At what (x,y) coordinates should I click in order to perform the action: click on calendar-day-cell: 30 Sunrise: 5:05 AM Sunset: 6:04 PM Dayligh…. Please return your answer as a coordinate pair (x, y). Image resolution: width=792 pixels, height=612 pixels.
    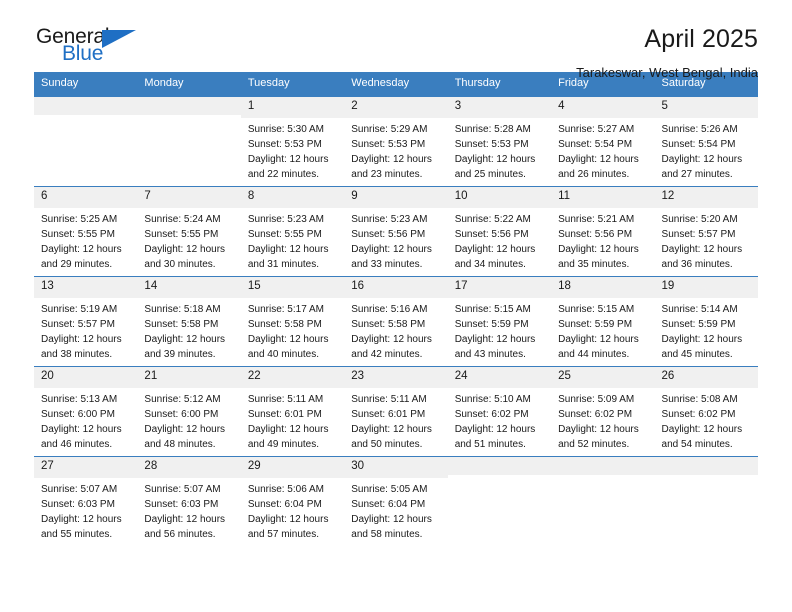
    Looking at the image, I should click on (396, 501).